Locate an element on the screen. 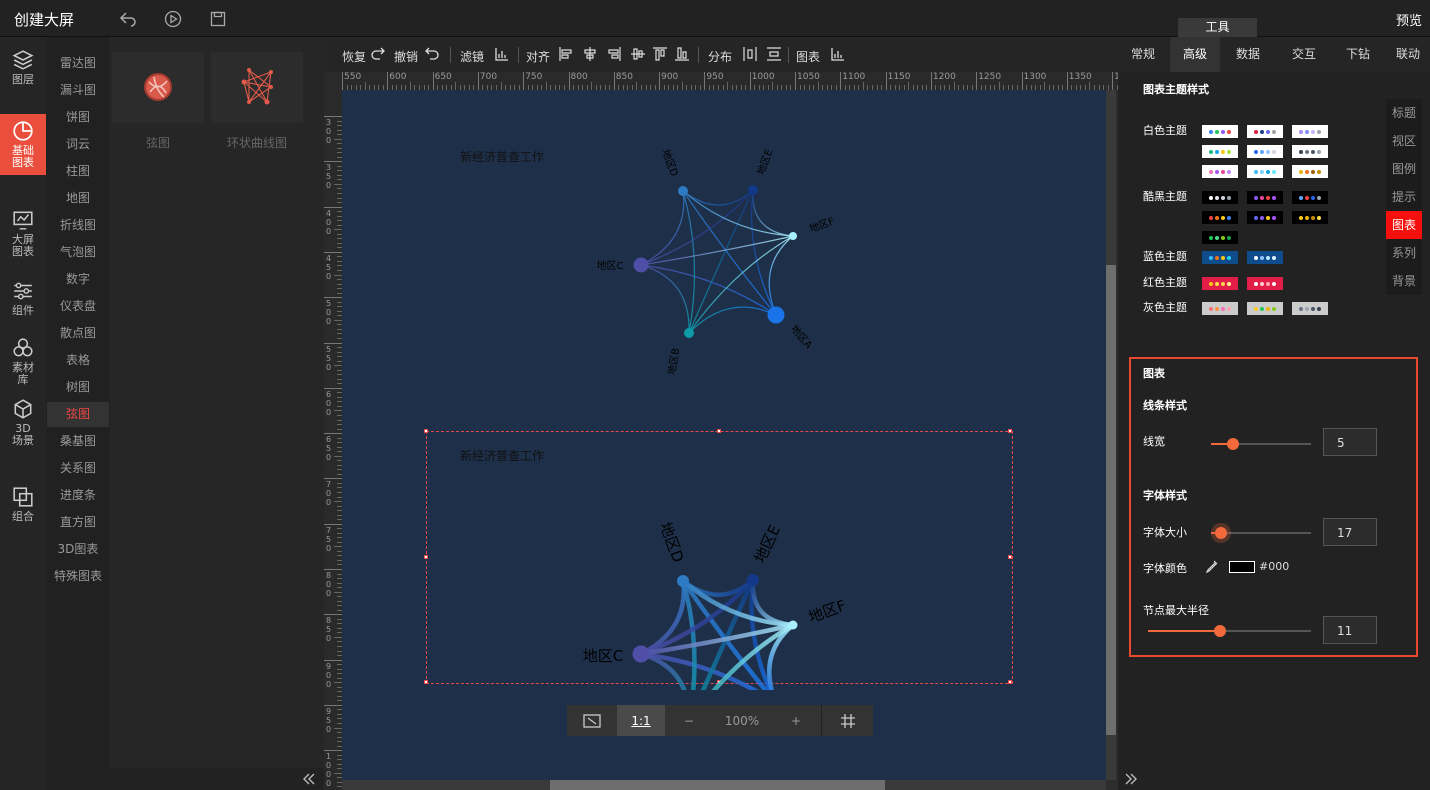  zoom-in-button: + is located at coordinates (796, 720).